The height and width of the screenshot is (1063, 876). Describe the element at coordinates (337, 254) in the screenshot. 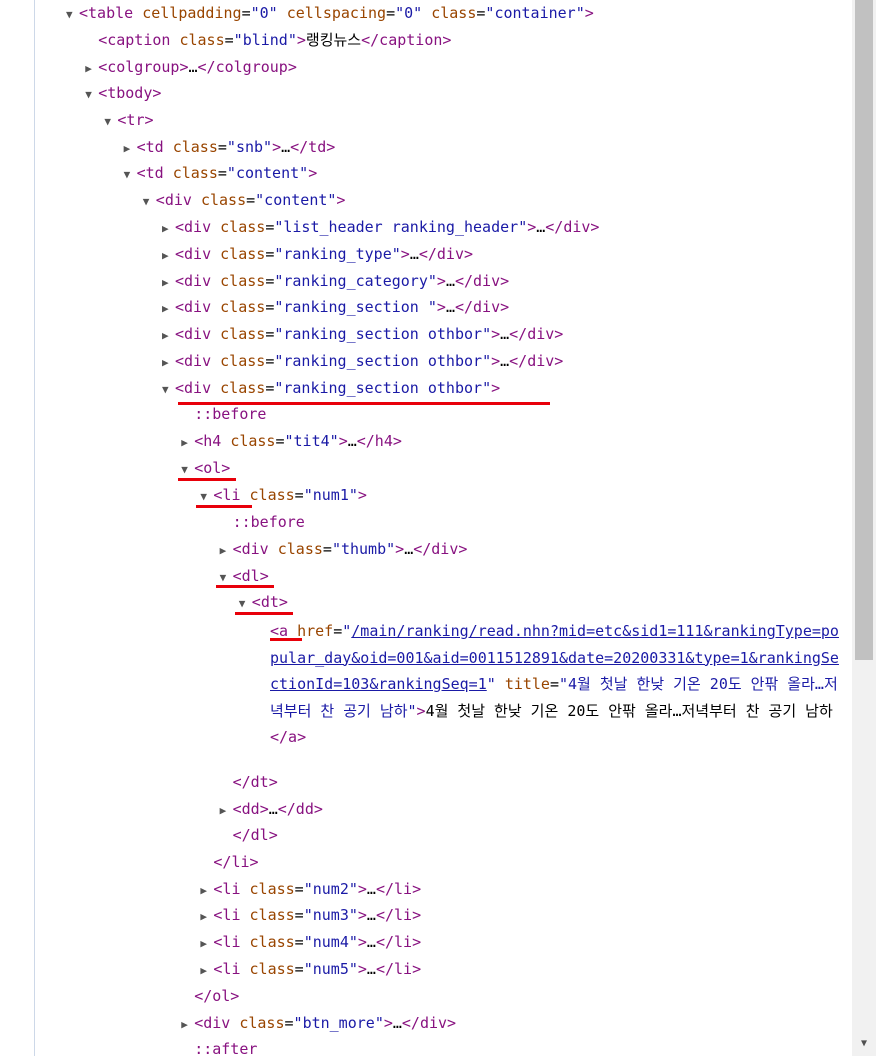

I see `attr-value: ranking_type` at that location.